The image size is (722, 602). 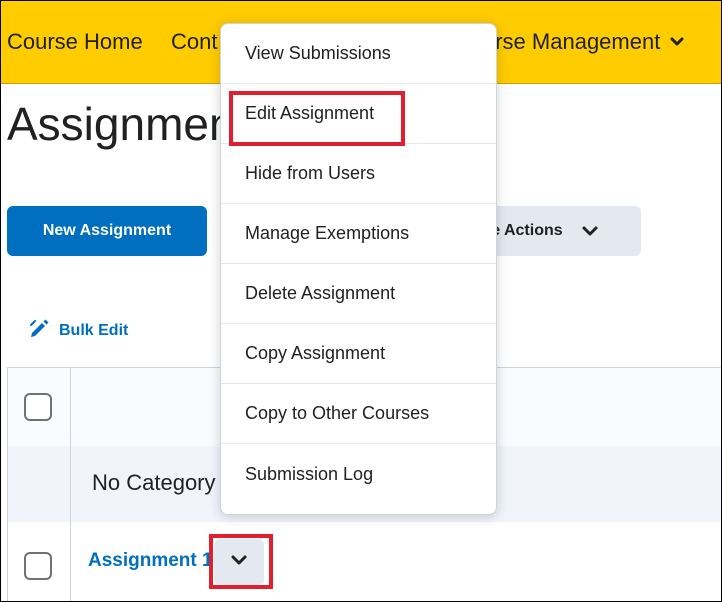 What do you see at coordinates (358, 234) in the screenshot?
I see `menu-item-manage-exemptions: Manage Exemptions` at bounding box center [358, 234].